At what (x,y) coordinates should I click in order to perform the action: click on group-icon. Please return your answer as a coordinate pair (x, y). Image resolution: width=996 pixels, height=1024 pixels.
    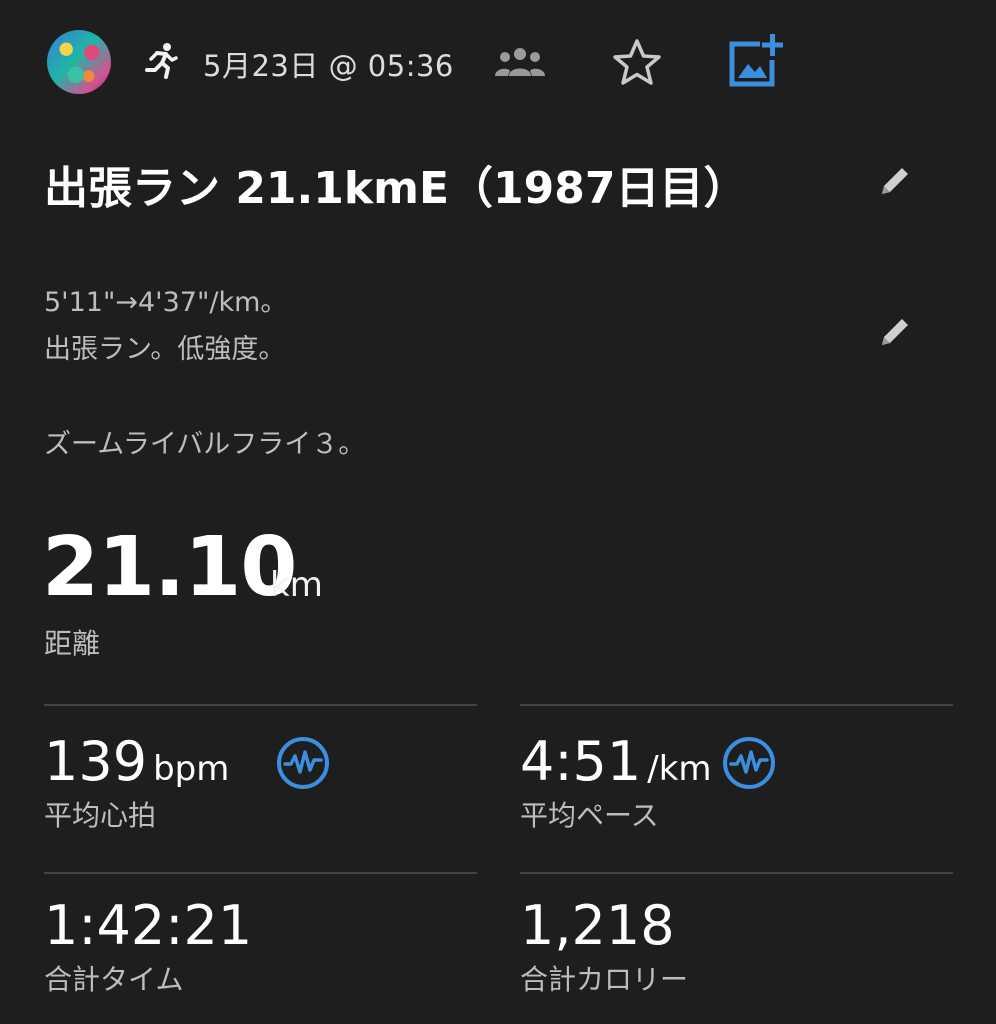
    Looking at the image, I should click on (520, 62).